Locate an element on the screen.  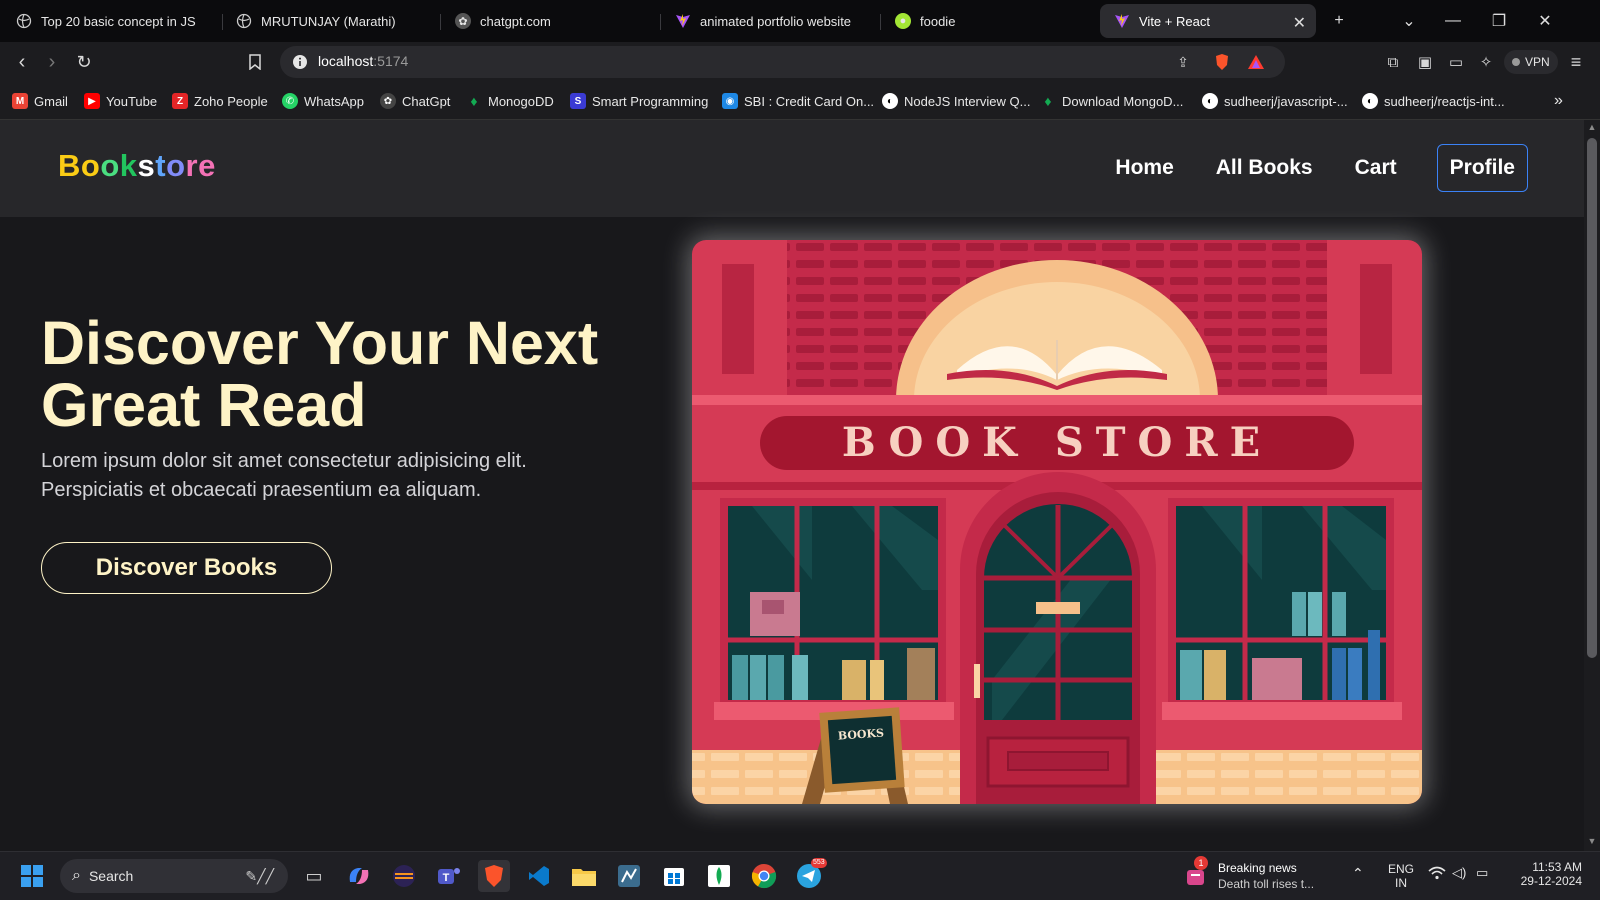
page-scrollbar: ▲ ▼ is located at coordinates (1592, 485).